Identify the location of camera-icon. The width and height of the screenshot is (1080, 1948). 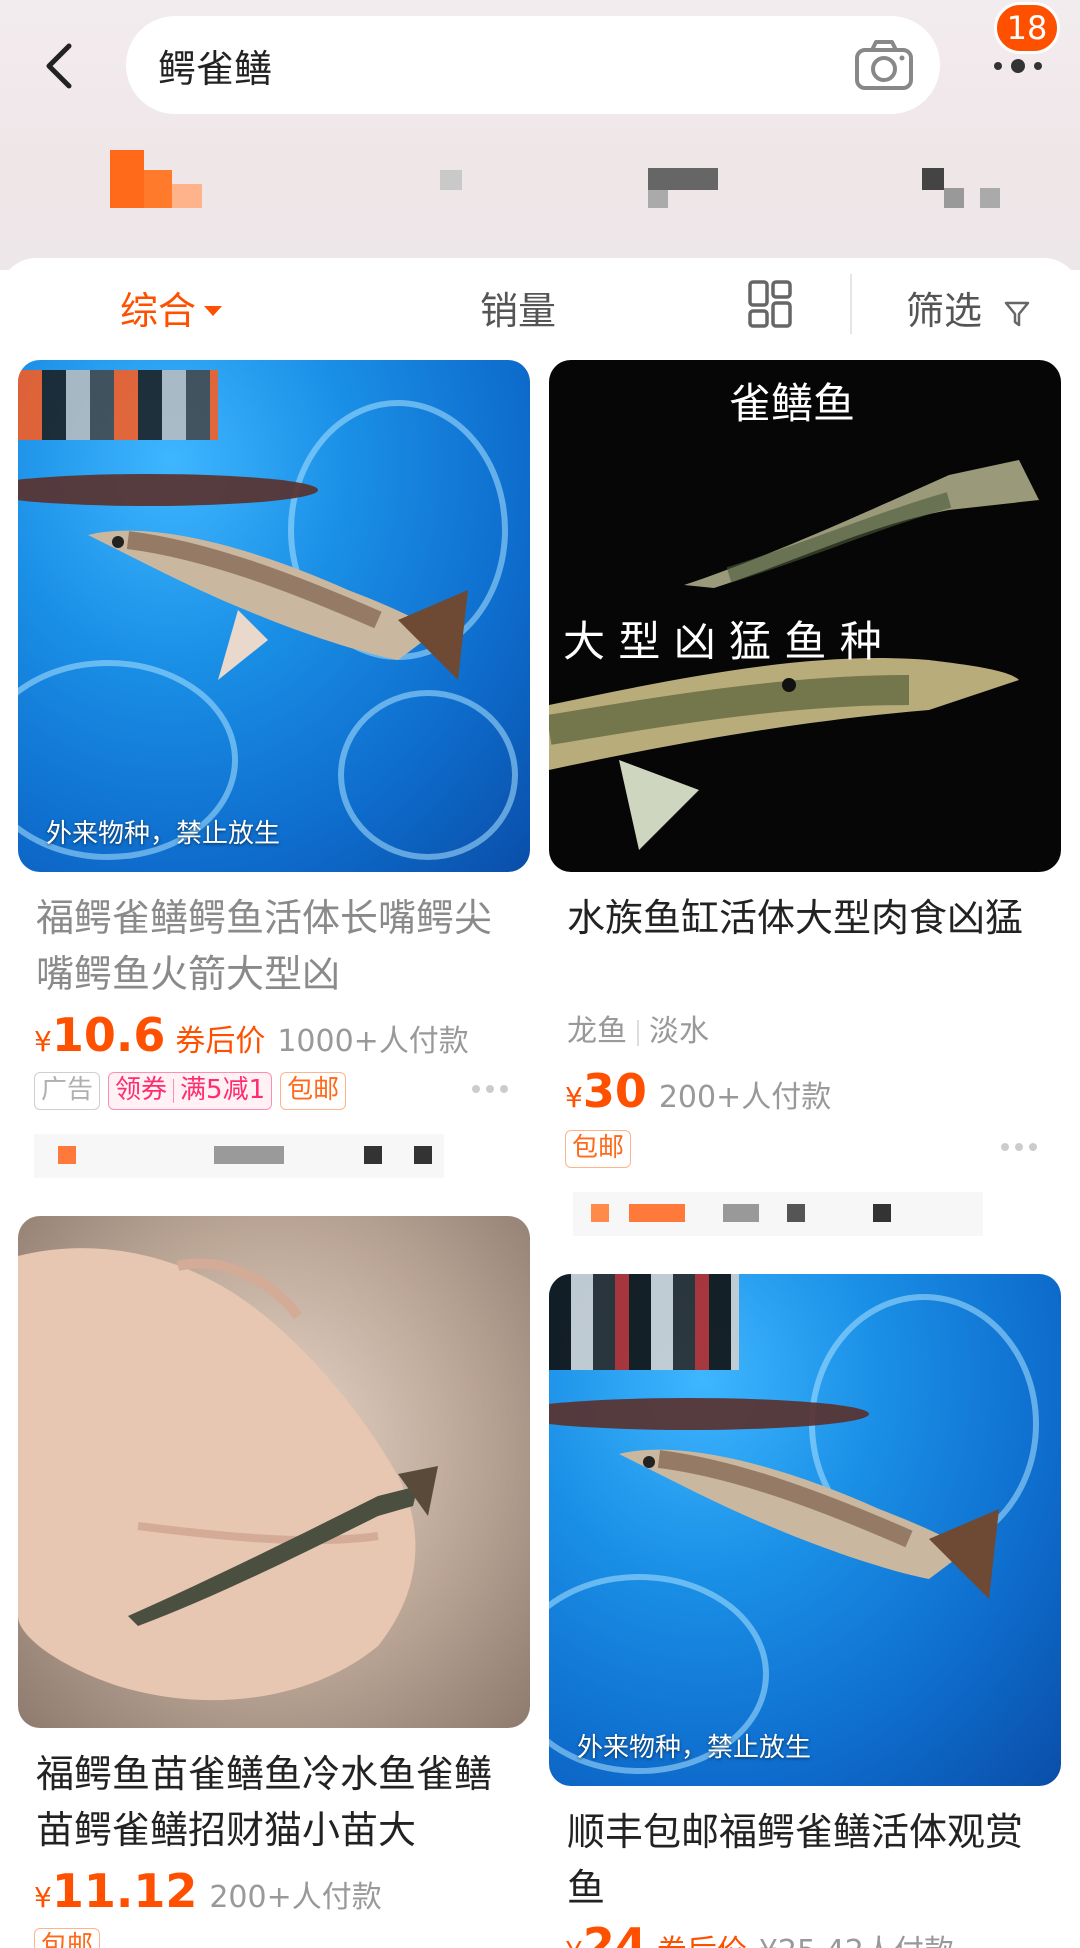
(884, 65).